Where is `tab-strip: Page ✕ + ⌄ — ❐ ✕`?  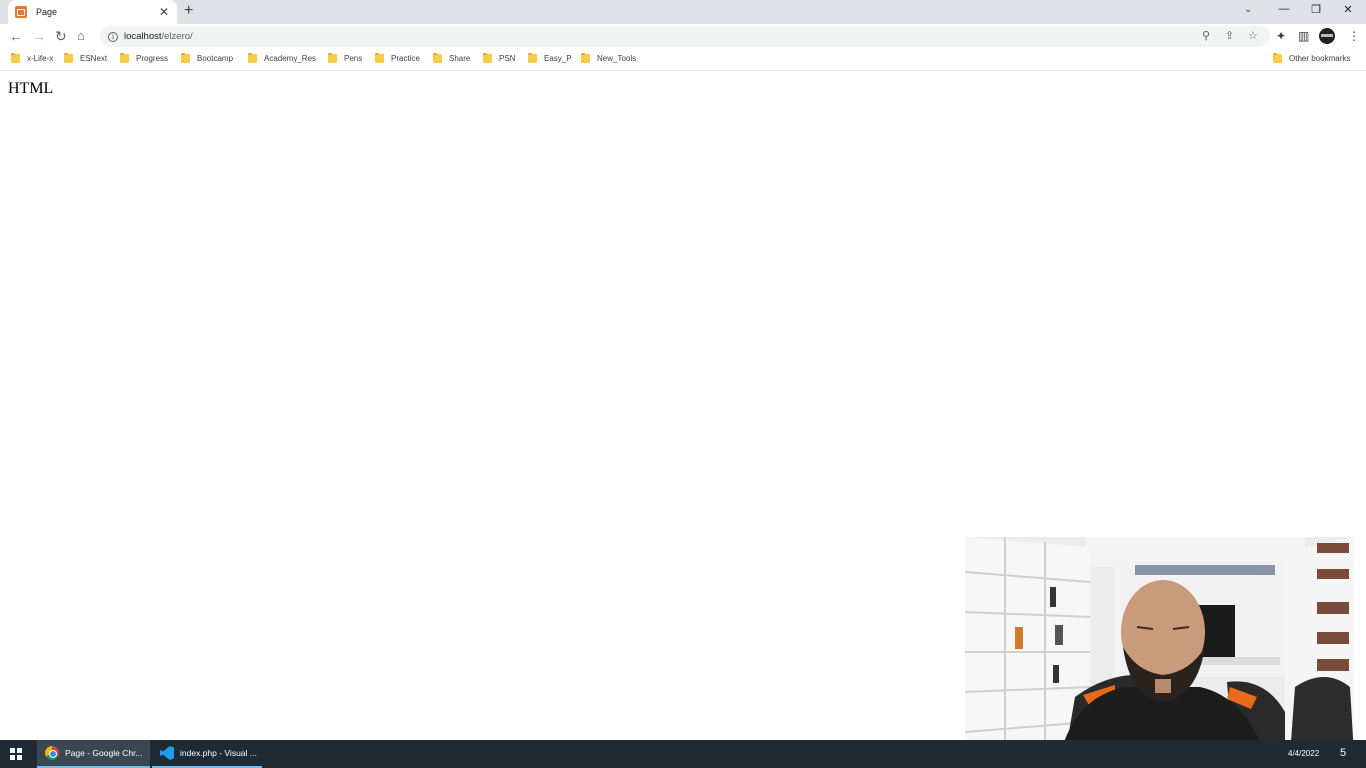
tab-strip: Page ✕ + ⌄ — ❐ ✕ is located at coordinates (683, 12).